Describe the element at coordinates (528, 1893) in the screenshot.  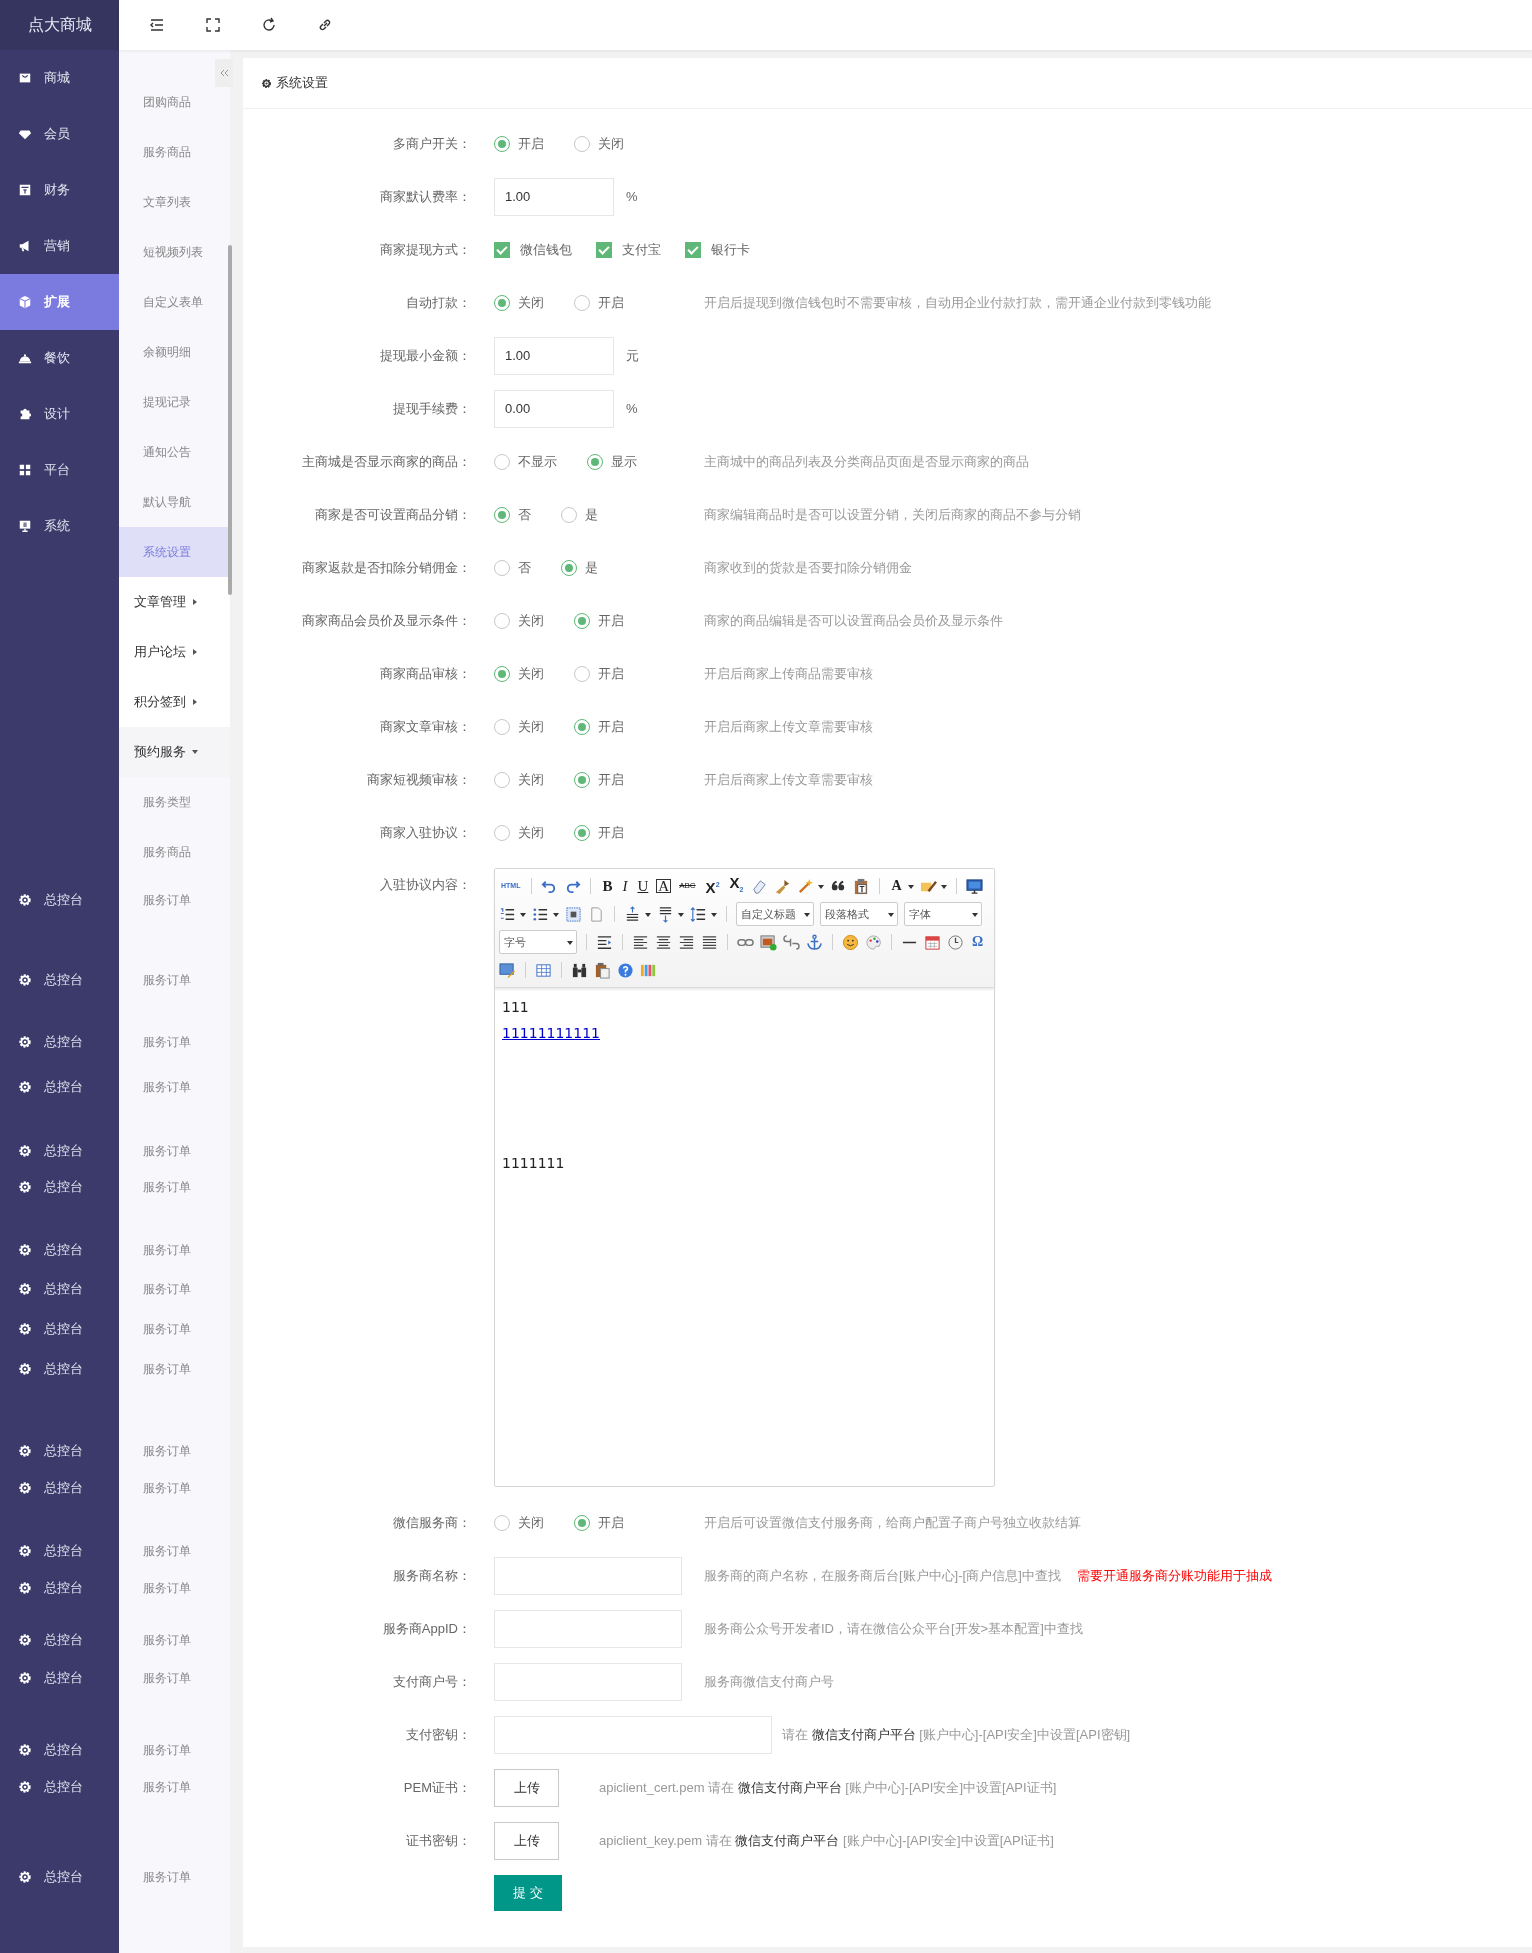
I see `submit-button: 提 交` at that location.